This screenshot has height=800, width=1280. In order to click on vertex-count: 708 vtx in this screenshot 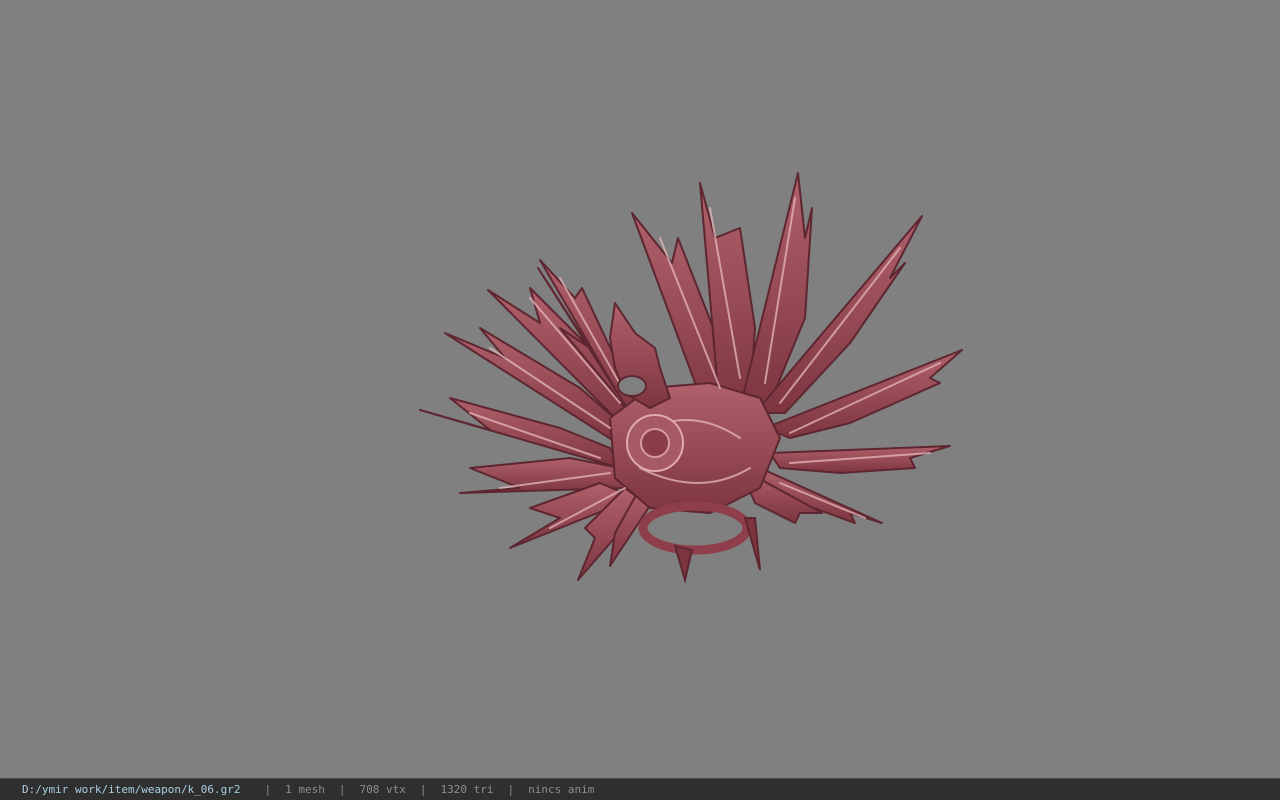, I will do `click(382, 789)`.